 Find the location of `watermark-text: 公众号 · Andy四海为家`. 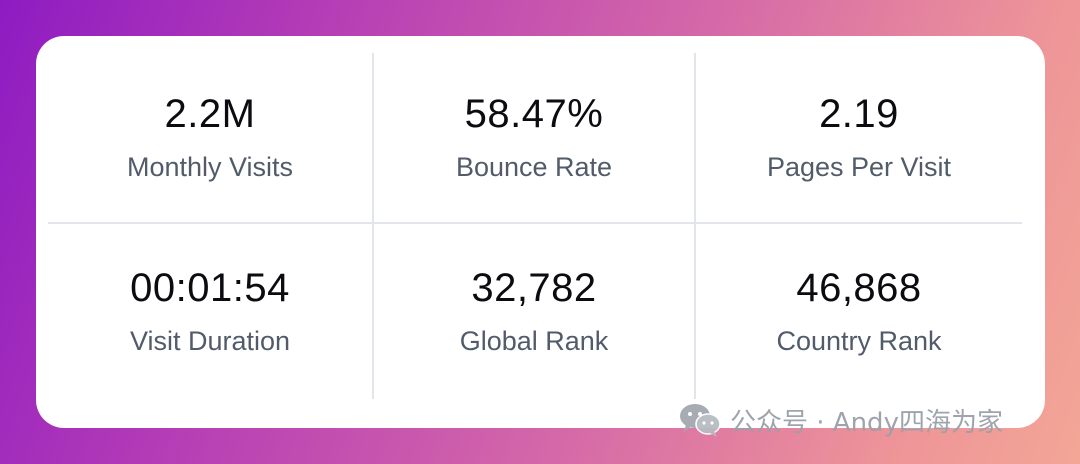

watermark-text: 公众号 · Andy四海为家 is located at coordinates (866, 422).